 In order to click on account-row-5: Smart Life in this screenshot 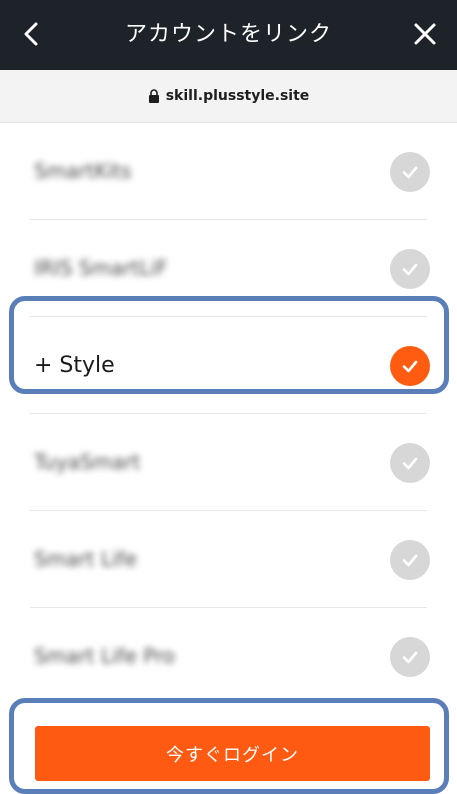, I will do `click(228, 559)`.